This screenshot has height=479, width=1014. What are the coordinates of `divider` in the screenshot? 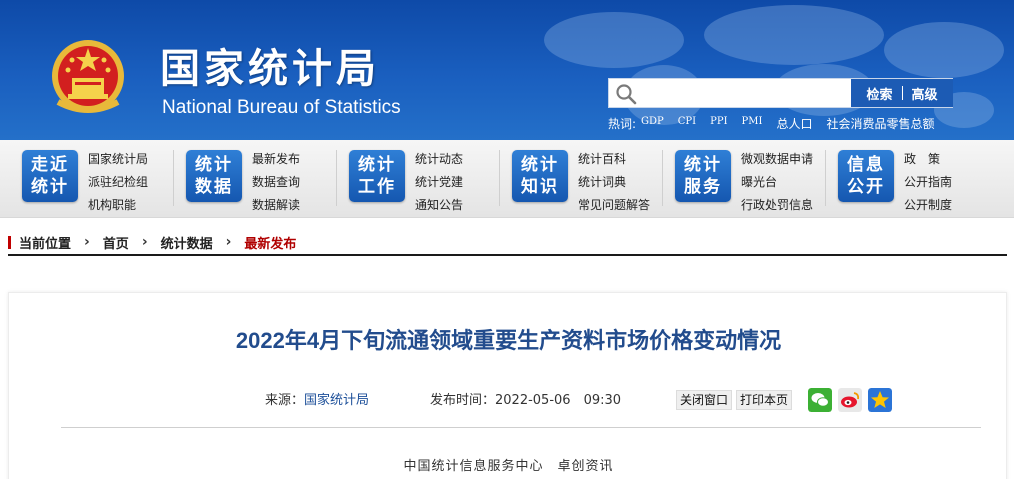 It's located at (902, 93).